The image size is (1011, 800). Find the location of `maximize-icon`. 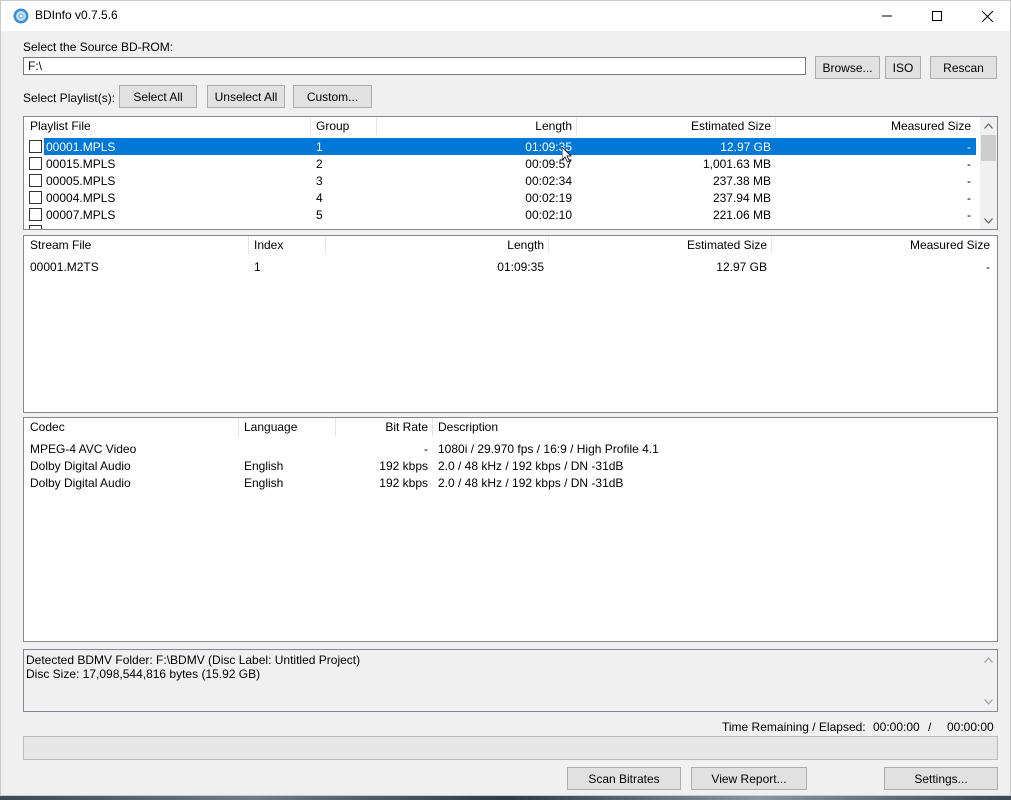

maximize-icon is located at coordinates (937, 16).